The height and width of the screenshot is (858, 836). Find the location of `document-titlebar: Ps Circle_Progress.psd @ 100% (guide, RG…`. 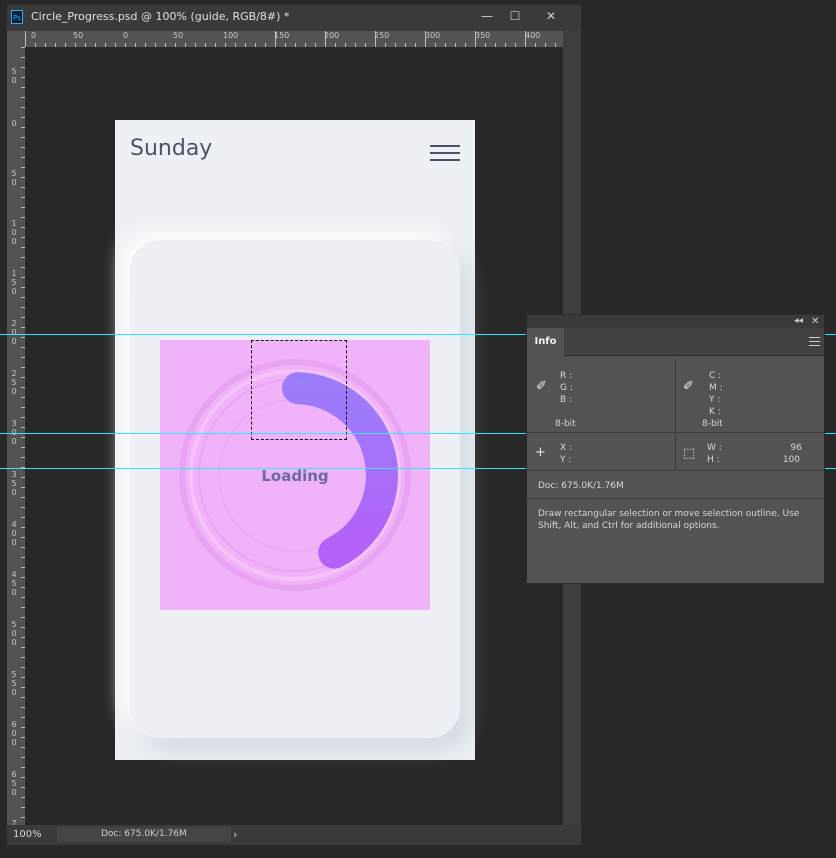

document-titlebar: Ps Circle_Progress.psd @ 100% (guide, RG… is located at coordinates (294, 17).